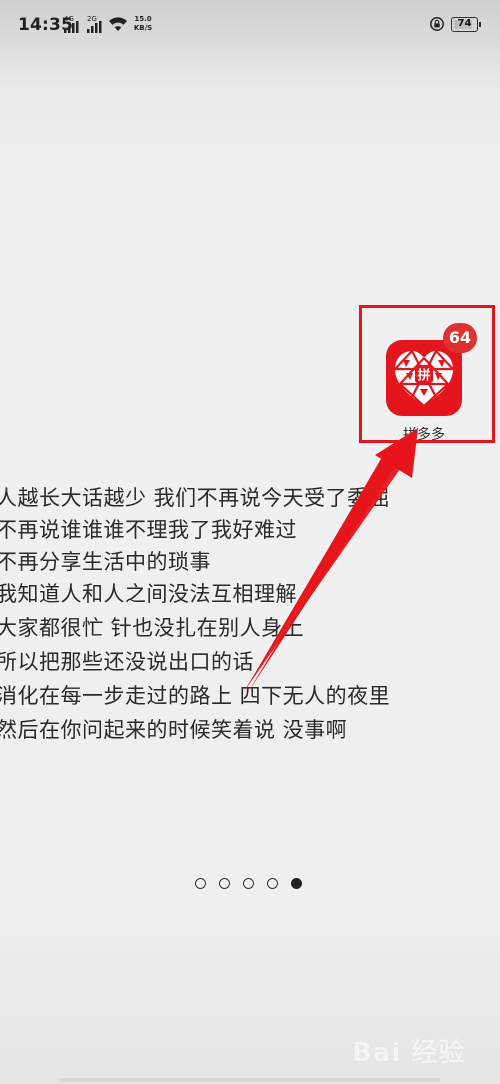 This screenshot has width=500, height=1084. I want to click on battery-icon: 74, so click(466, 24).